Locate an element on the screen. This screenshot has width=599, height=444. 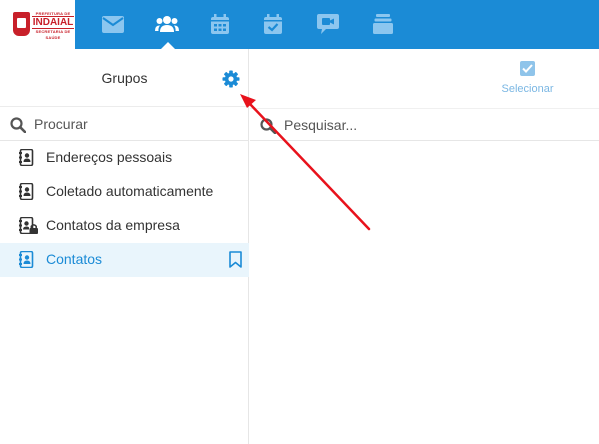
checkbox-icon is located at coordinates (527, 68).